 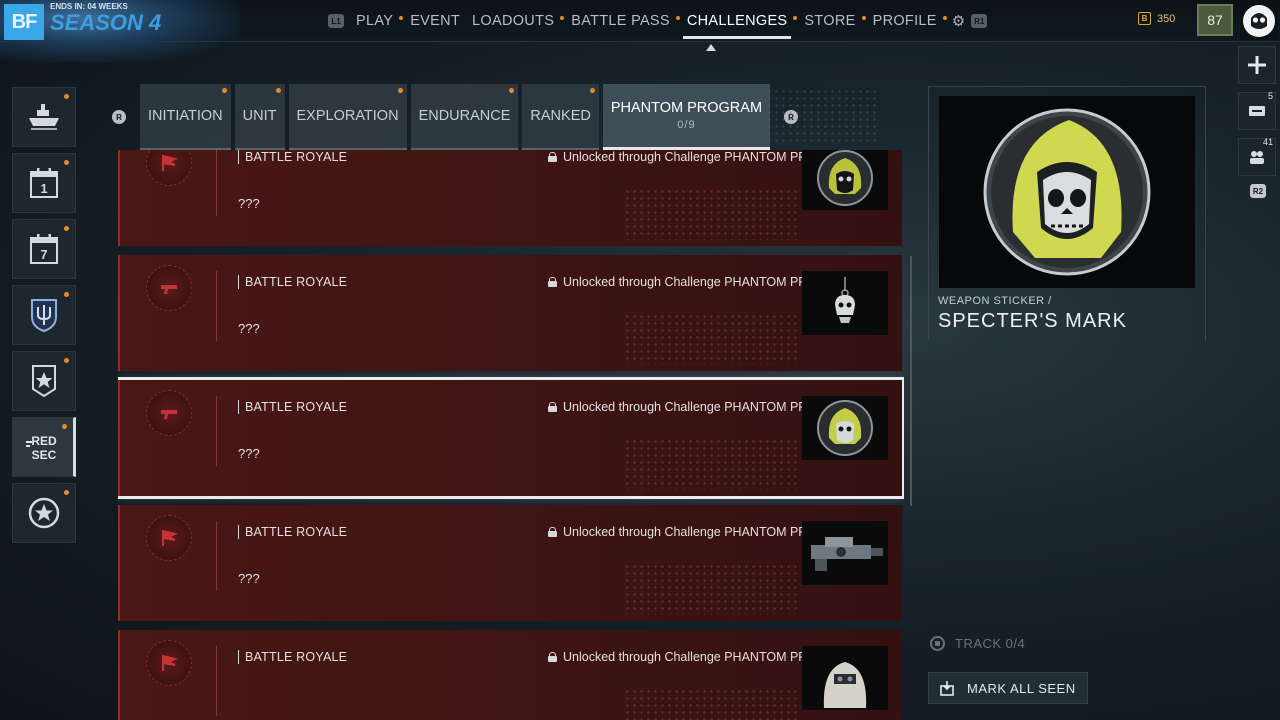 I want to click on sidebar-item-redsec: RED SEC, so click(x=44, y=447).